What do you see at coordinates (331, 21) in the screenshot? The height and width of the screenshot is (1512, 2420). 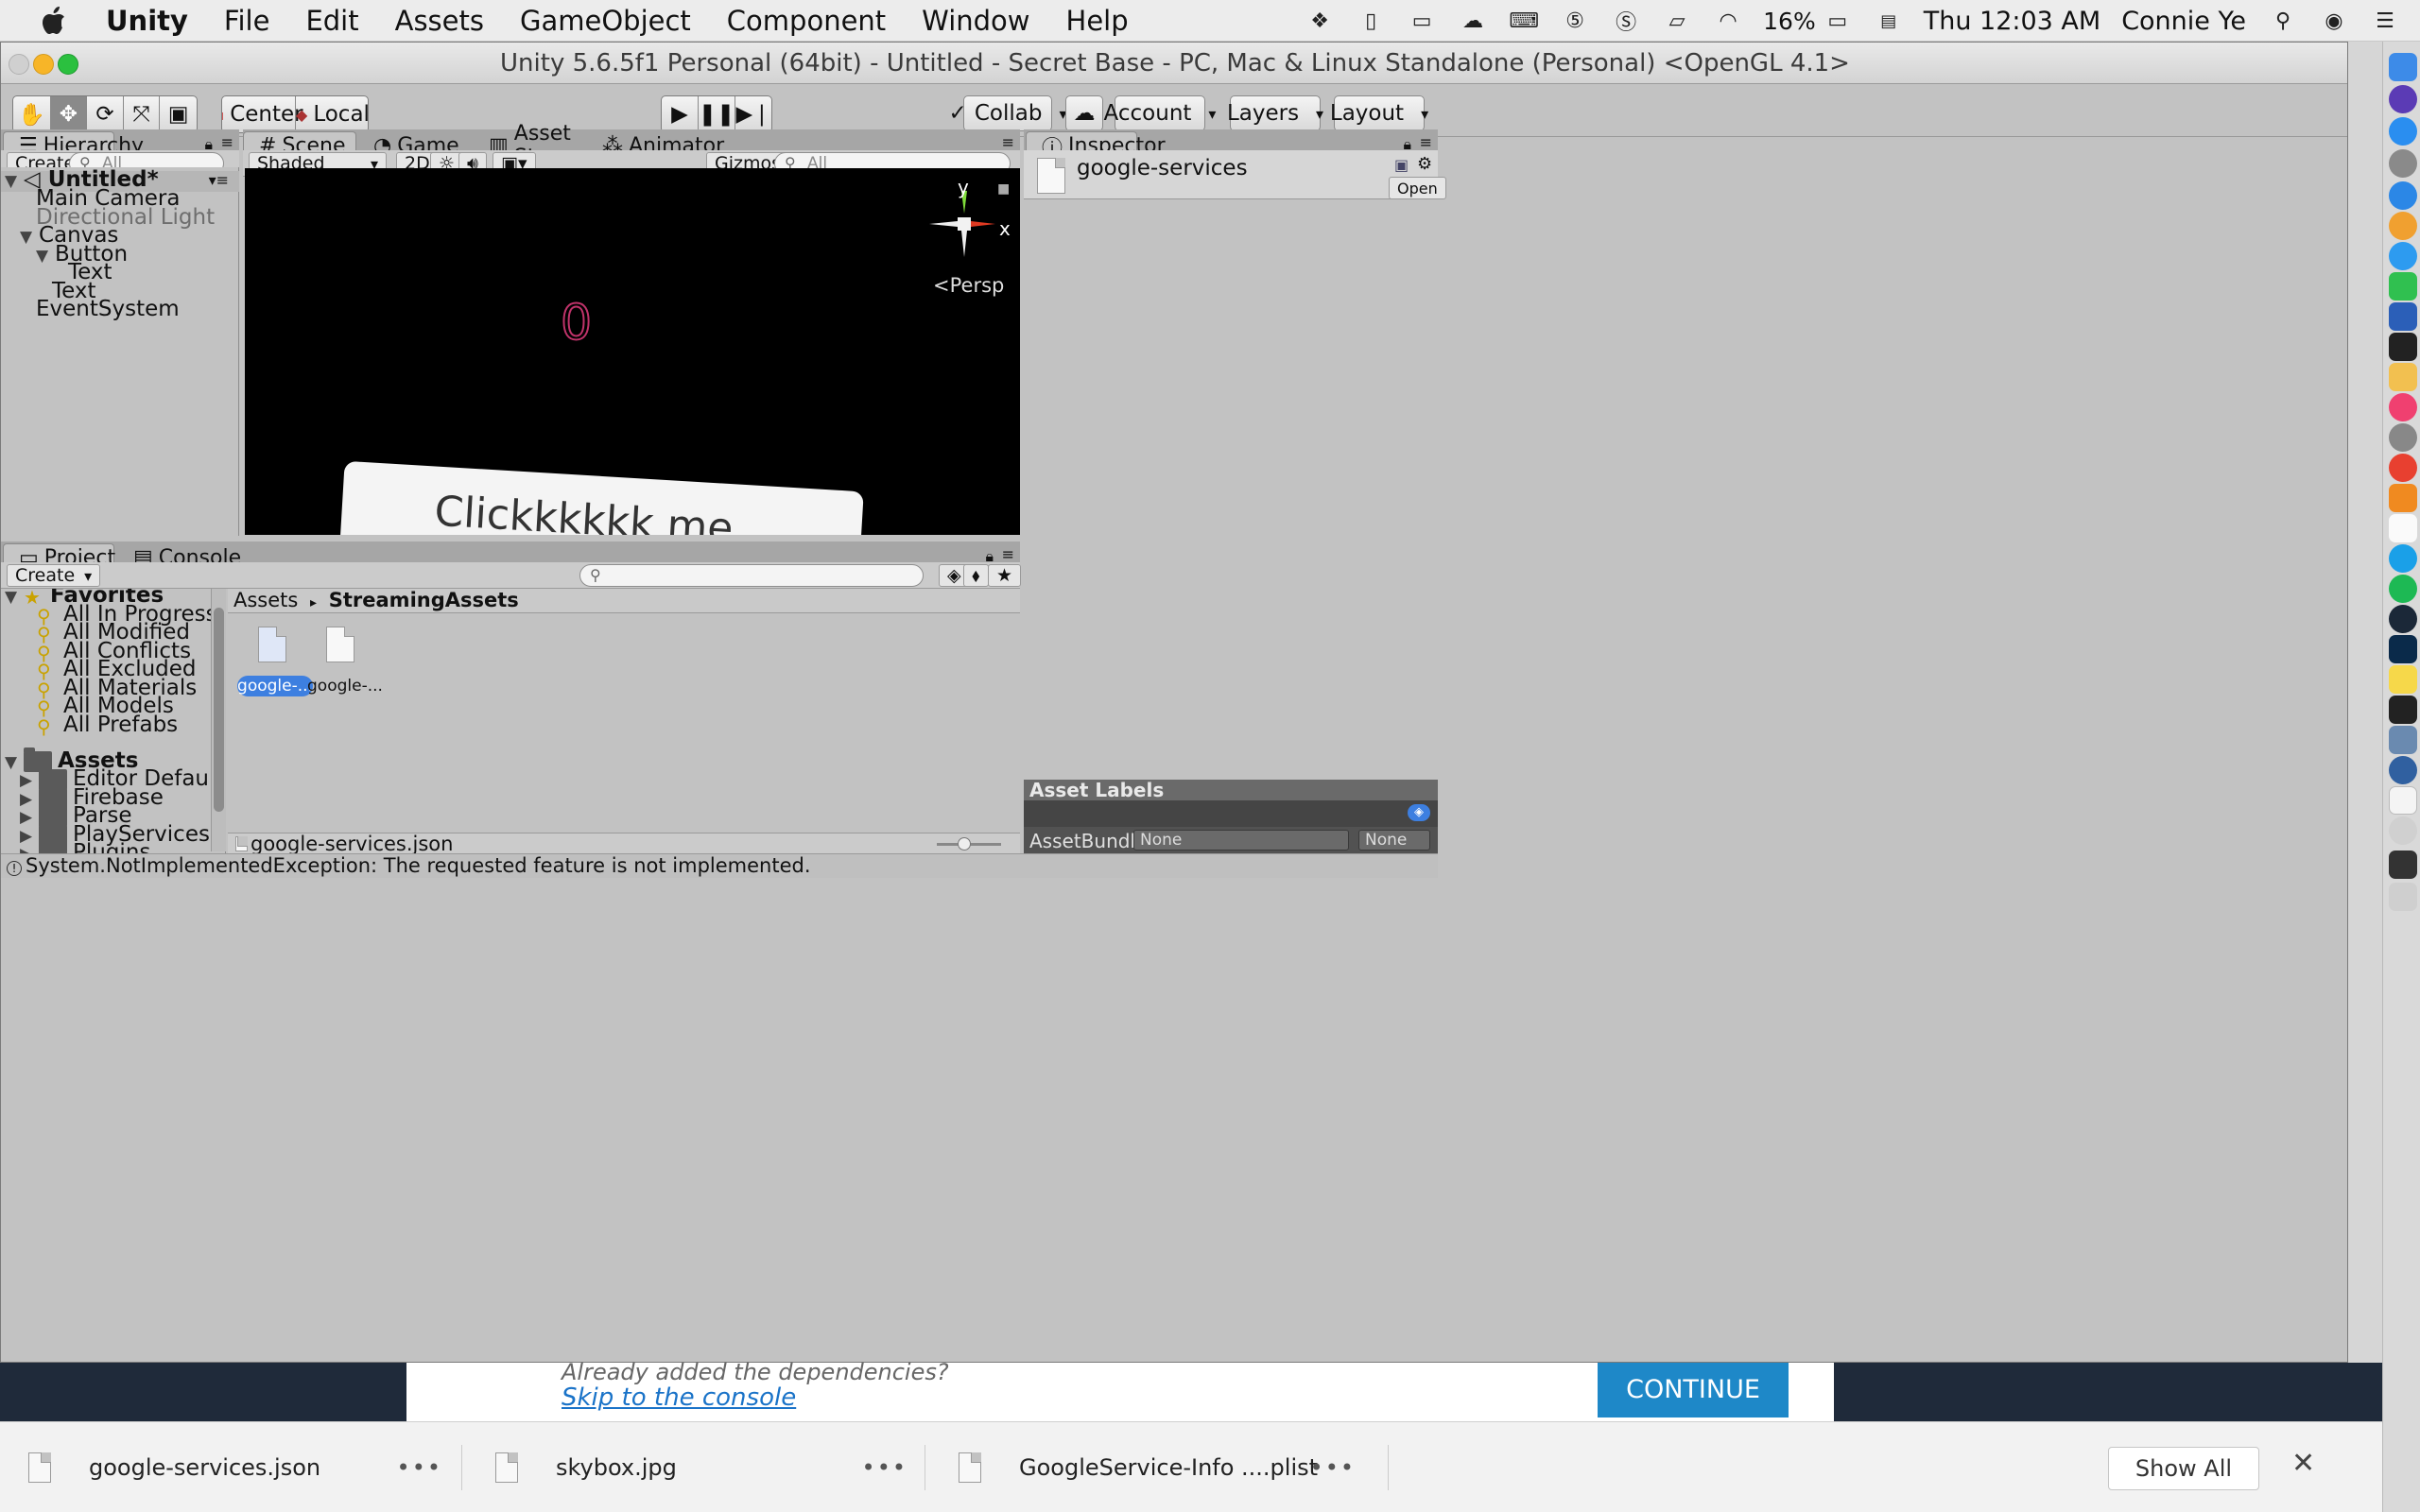 I see `menu-edit: Edit` at bounding box center [331, 21].